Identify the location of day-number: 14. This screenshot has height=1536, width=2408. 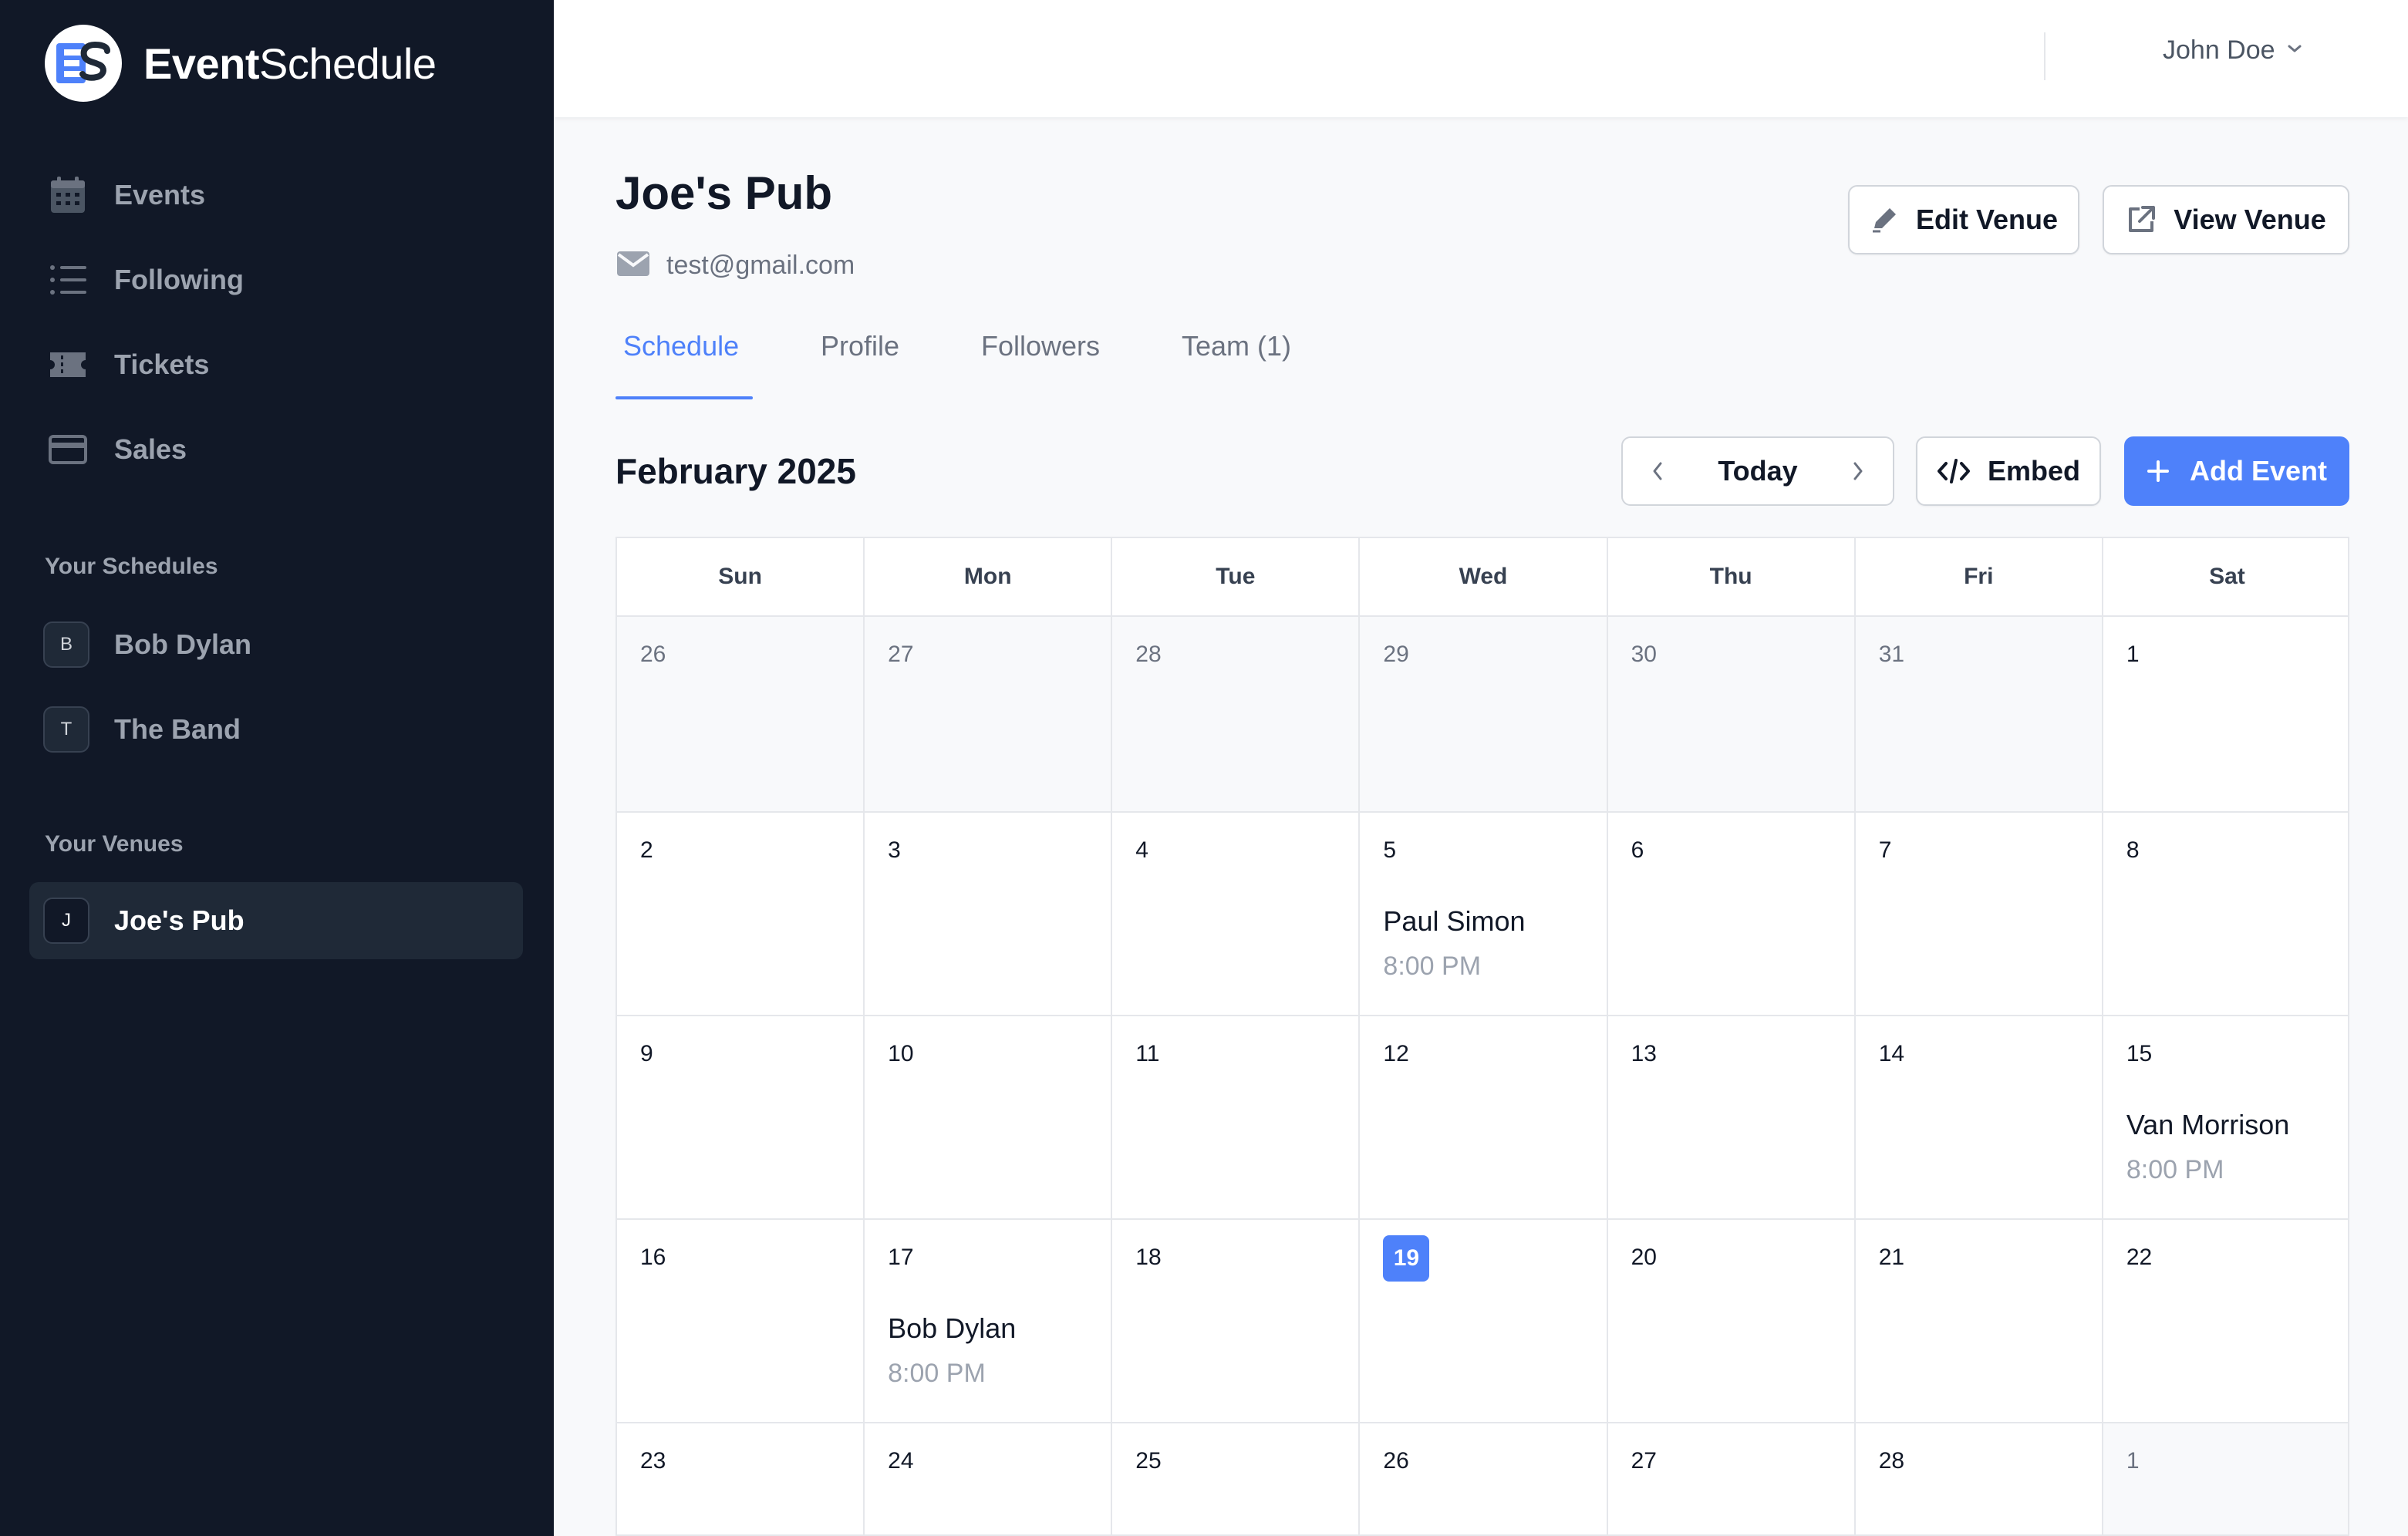
(1892, 1053).